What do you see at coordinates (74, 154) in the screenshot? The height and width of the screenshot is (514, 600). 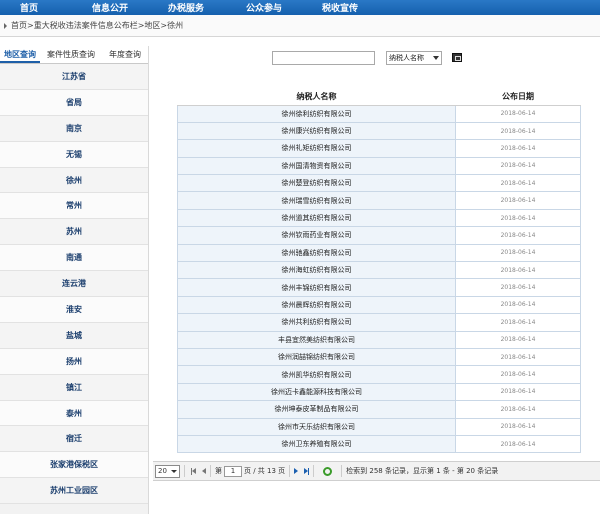 I see `sidebar-item: 无锡` at bounding box center [74, 154].